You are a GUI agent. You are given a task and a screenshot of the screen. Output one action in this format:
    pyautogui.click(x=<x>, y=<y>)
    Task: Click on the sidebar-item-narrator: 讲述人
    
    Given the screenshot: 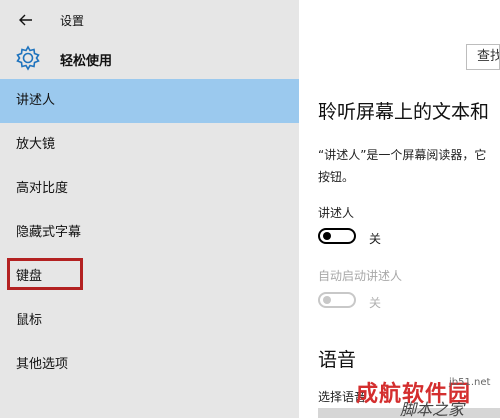 What is the action you would take?
    pyautogui.click(x=149, y=101)
    